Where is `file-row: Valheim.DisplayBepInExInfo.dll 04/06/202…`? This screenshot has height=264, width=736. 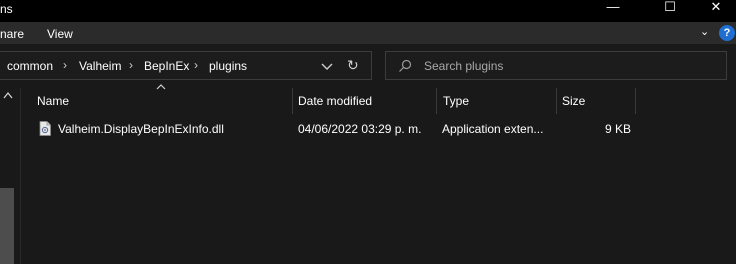
file-row: Valheim.DisplayBepInExInfo.dll 04/06/202… is located at coordinates (332, 129).